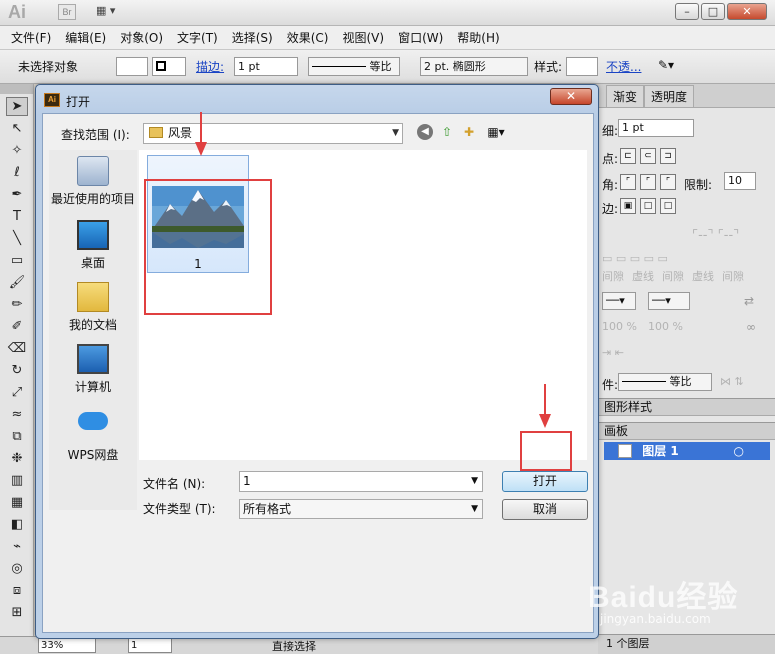 The width and height of the screenshot is (775, 654). I want to click on scale-end: 100 %, so click(665, 326).